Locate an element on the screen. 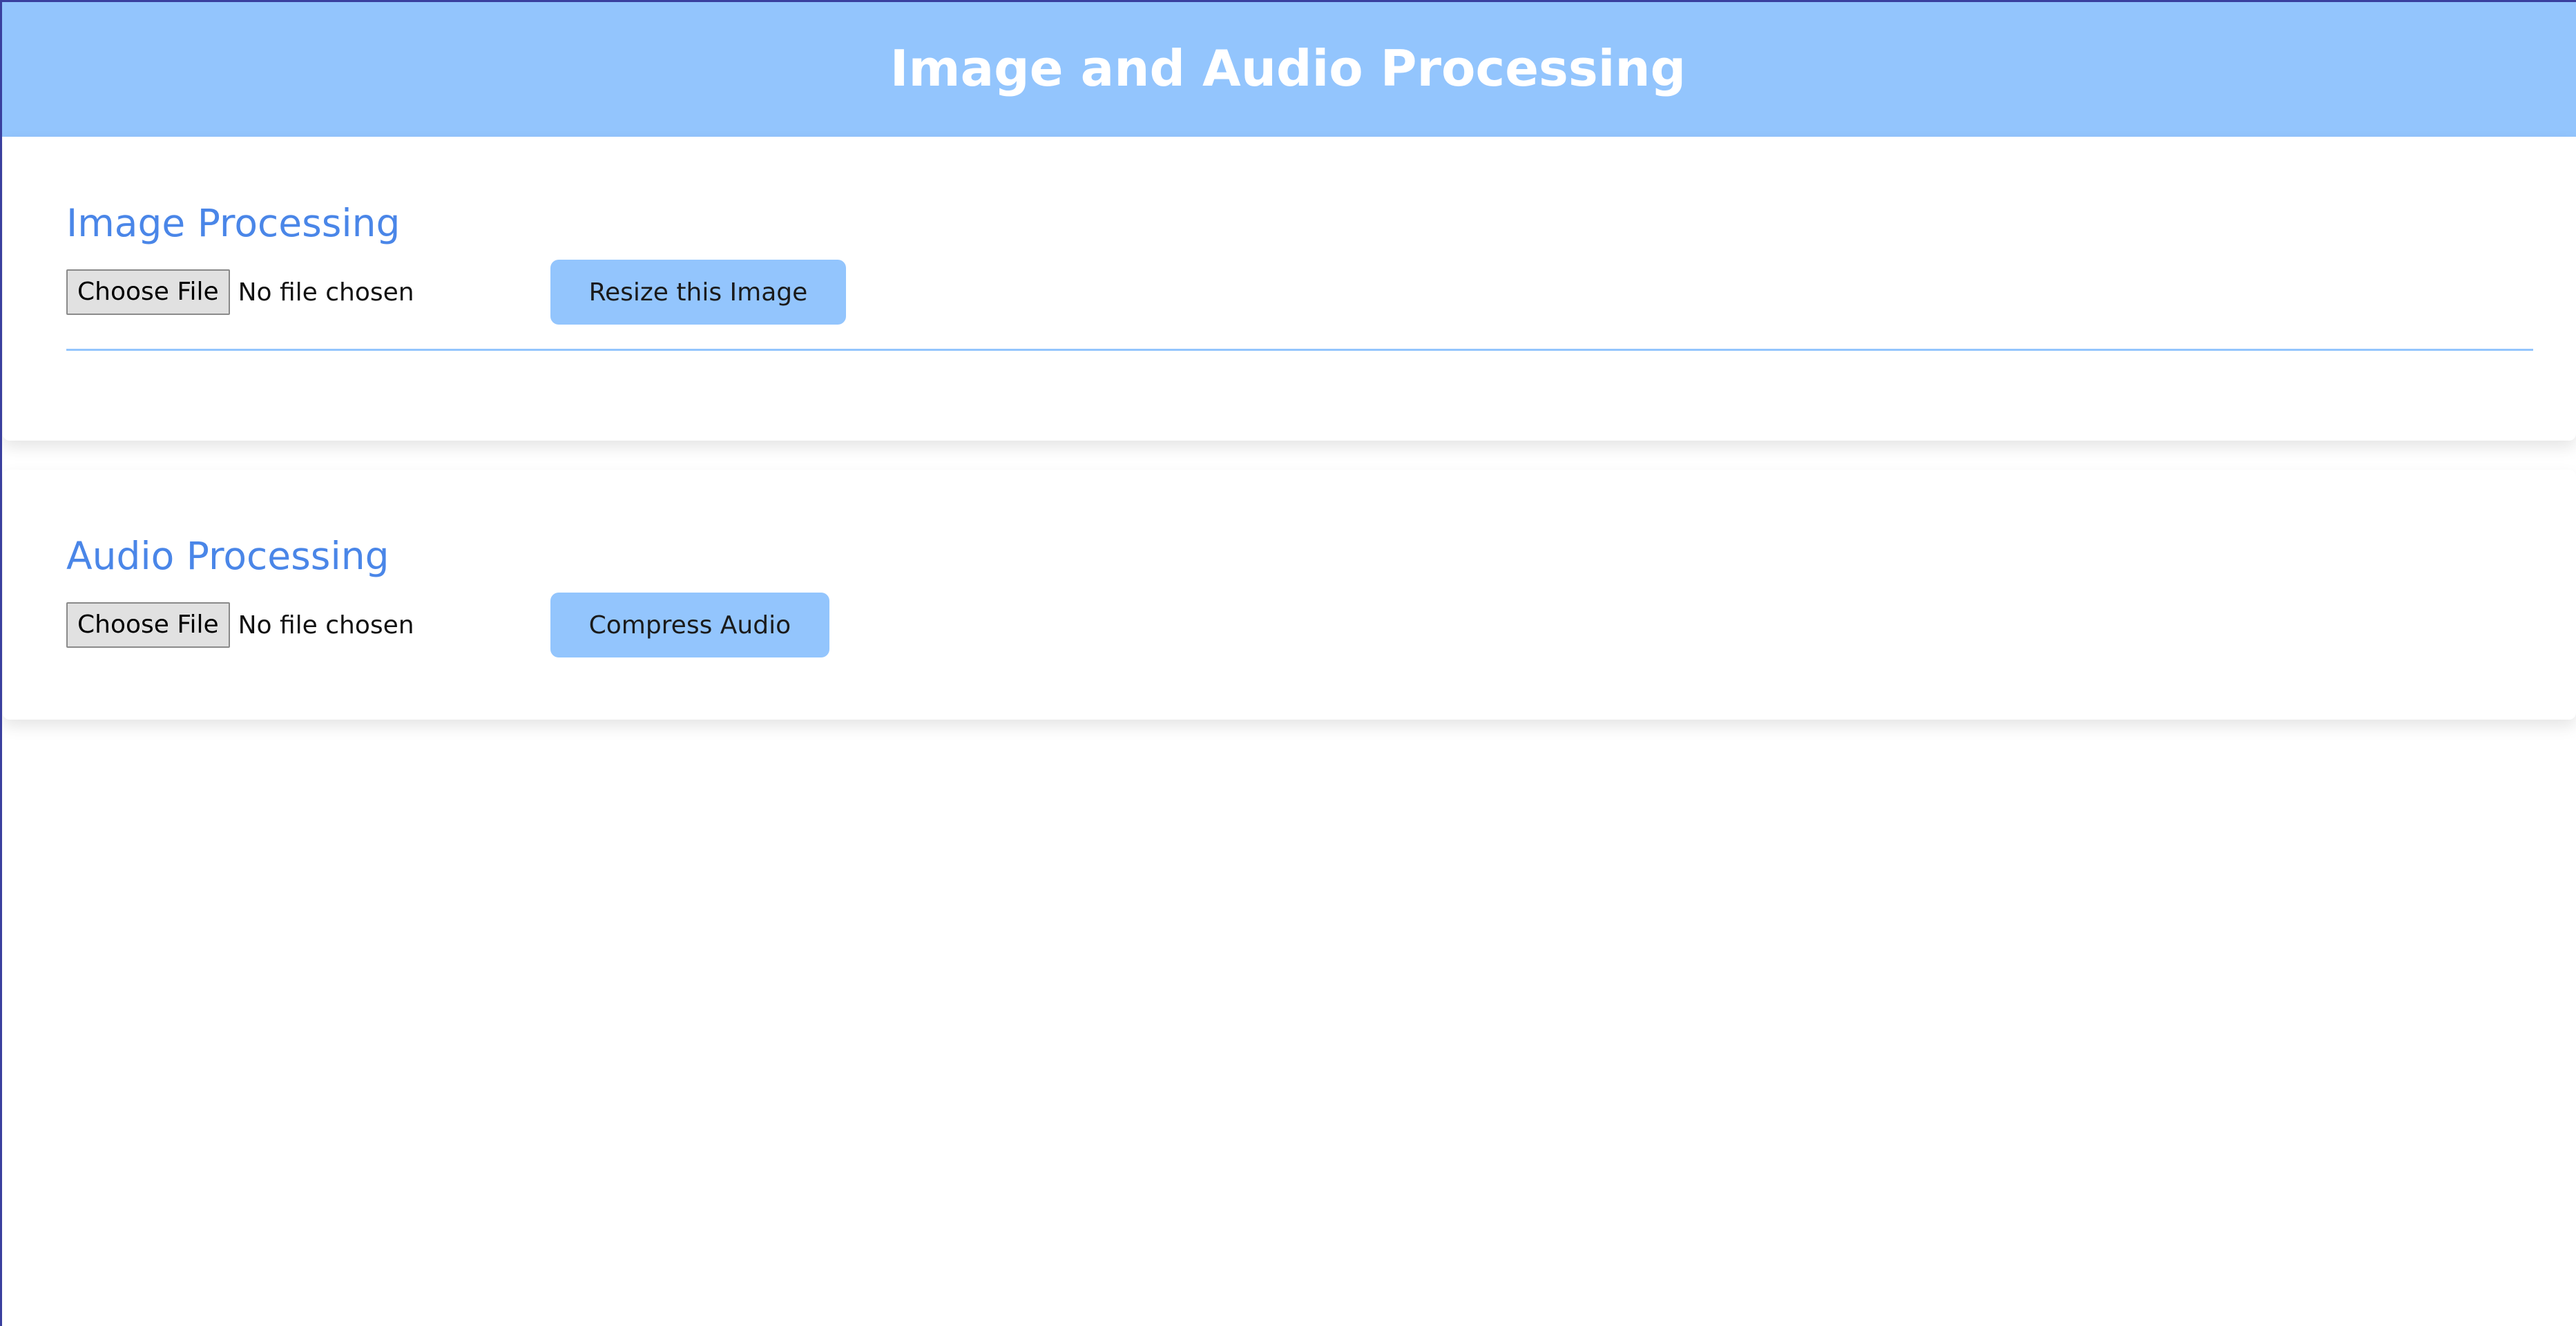 The image size is (2576, 1326). audio-processing-title: Audio Processing is located at coordinates (228, 556).